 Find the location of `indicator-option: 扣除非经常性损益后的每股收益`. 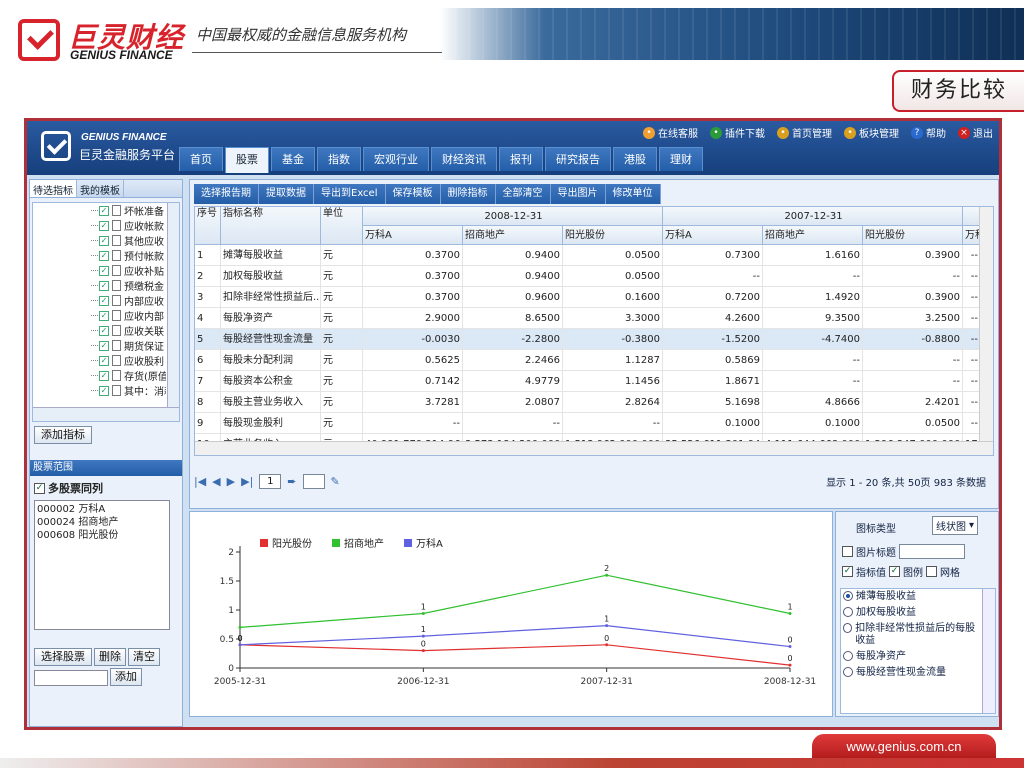

indicator-option: 扣除非经常性损益后的每股收益 is located at coordinates (918, 635).